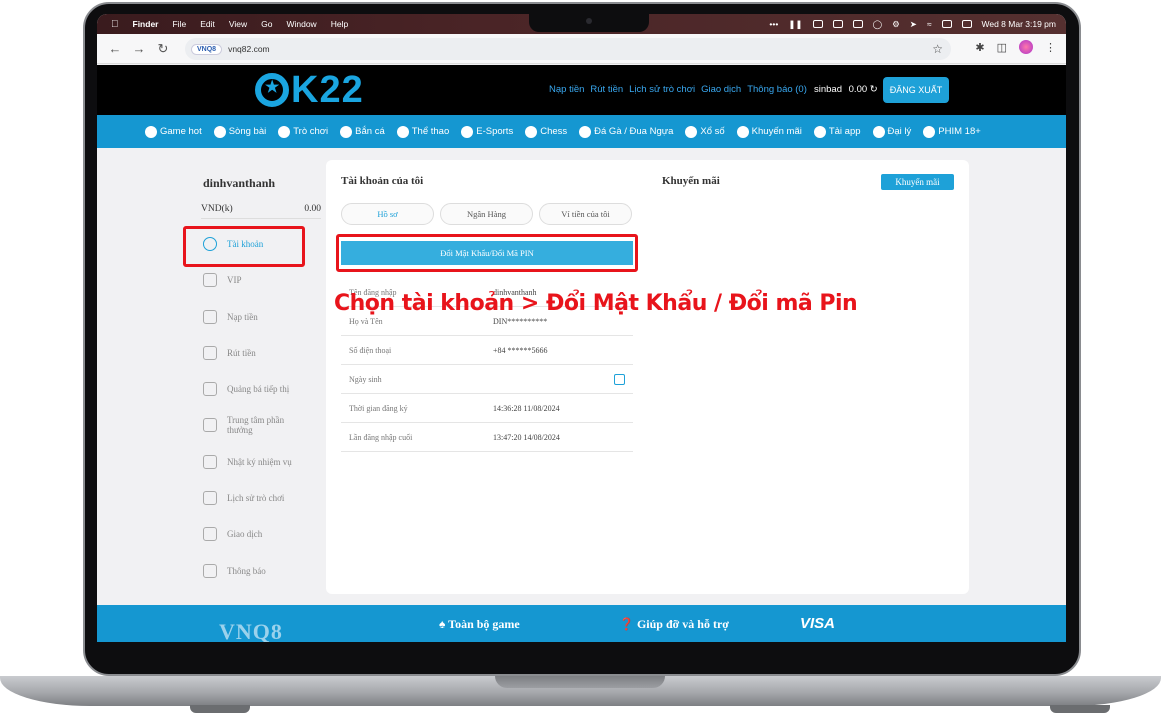 The width and height of the screenshot is (1161, 723). I want to click on forward-icon: →, so click(139, 48).